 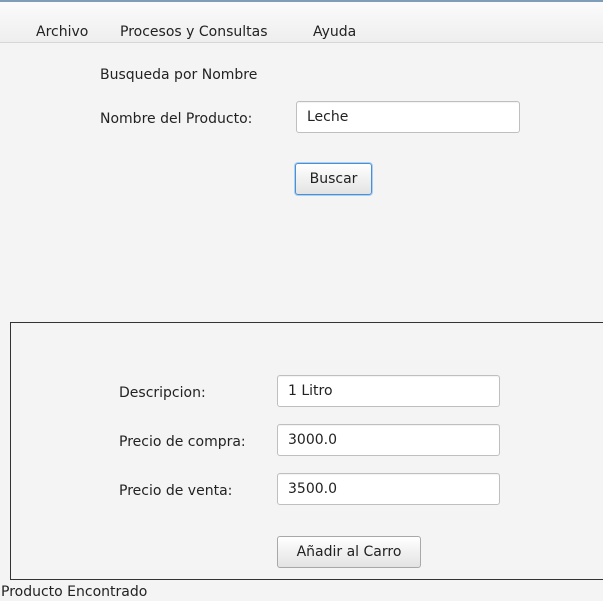 I want to click on menu-procesos-y-consultas: Procesos y Consultas, so click(x=194, y=32).